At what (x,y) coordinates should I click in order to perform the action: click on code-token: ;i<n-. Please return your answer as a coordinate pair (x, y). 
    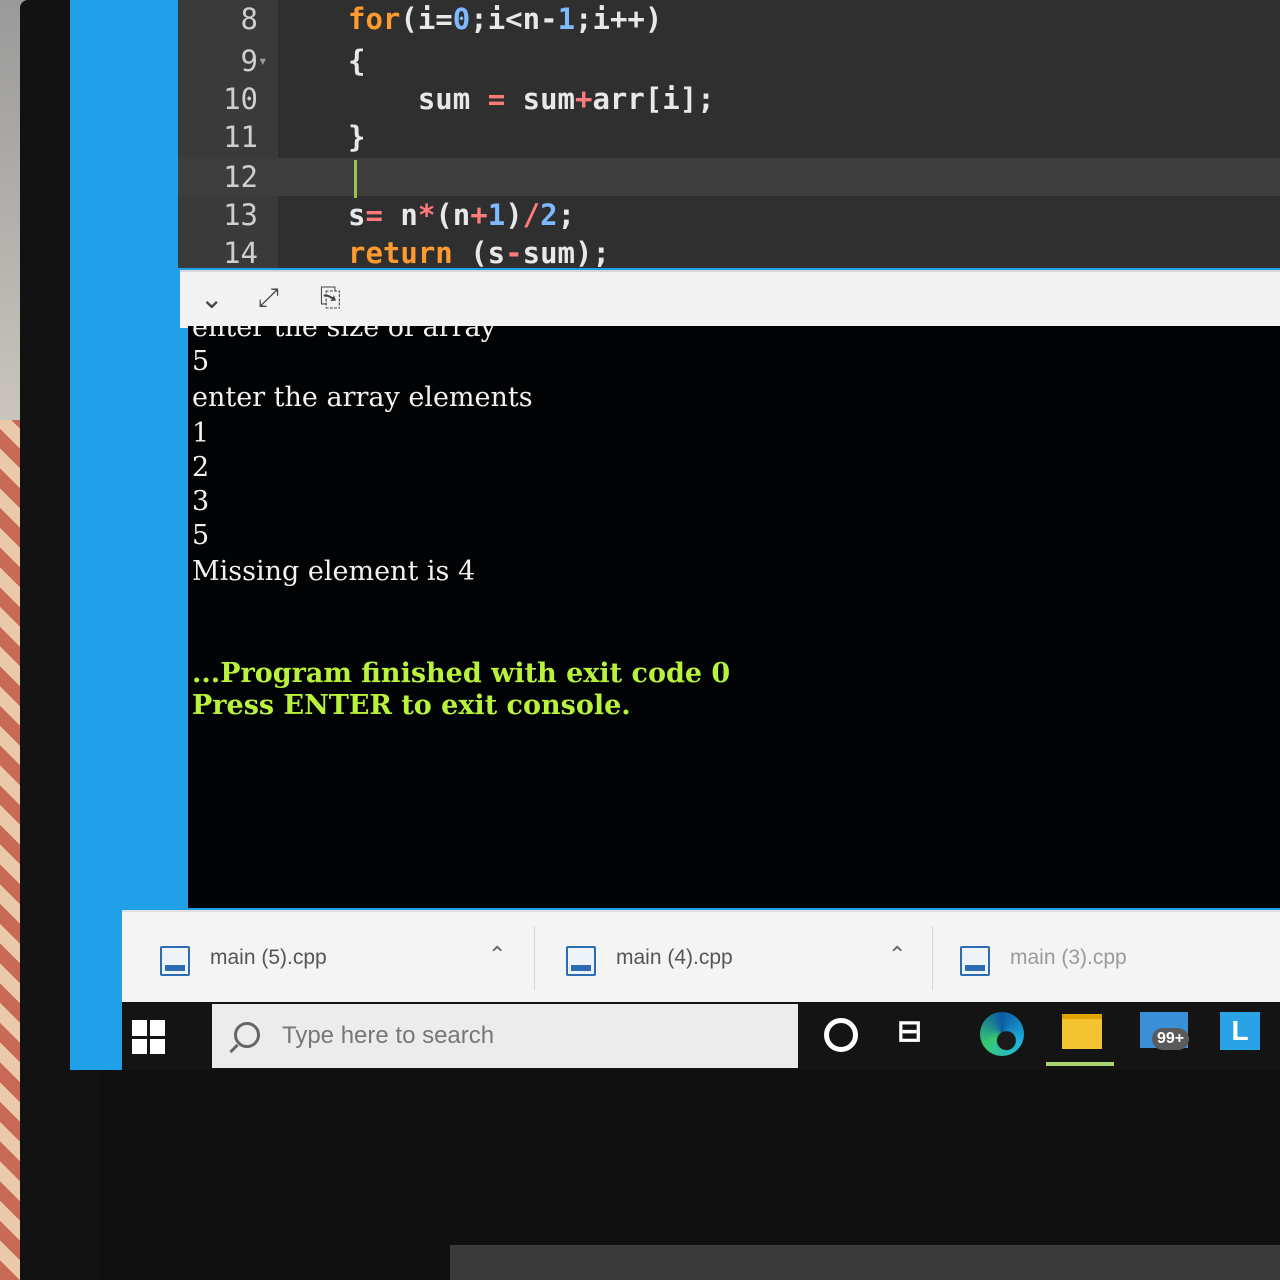
    Looking at the image, I should click on (514, 19).